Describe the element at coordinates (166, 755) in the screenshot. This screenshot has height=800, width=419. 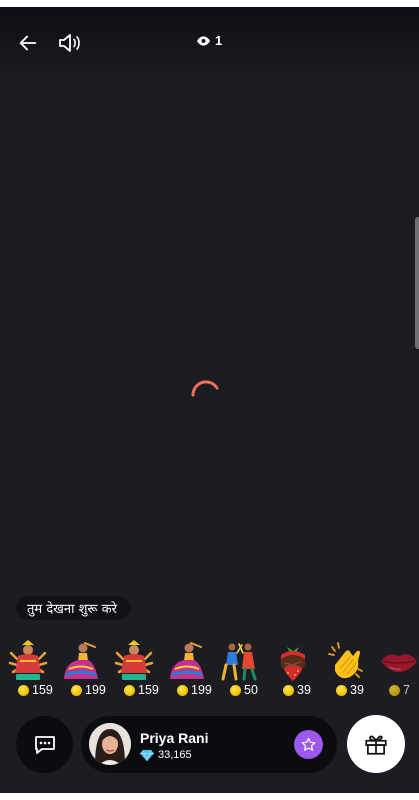
I see `host-diamond-count: 33,165` at that location.